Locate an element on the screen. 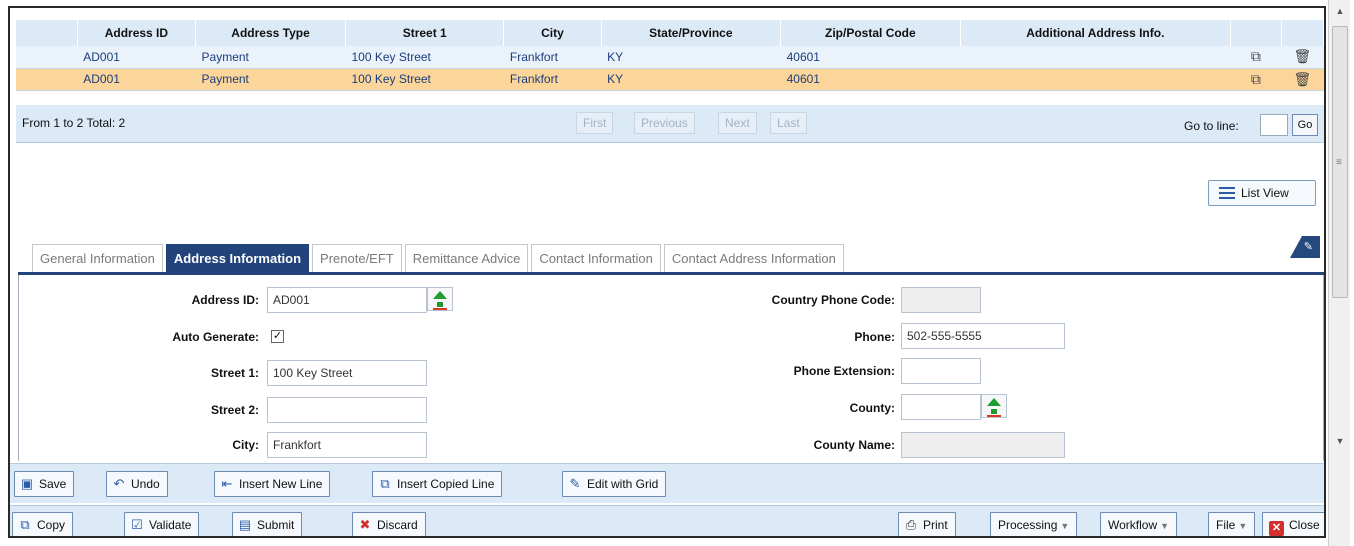 This screenshot has width=1354, height=546. cell-address-id: AD001 is located at coordinates (136, 57).